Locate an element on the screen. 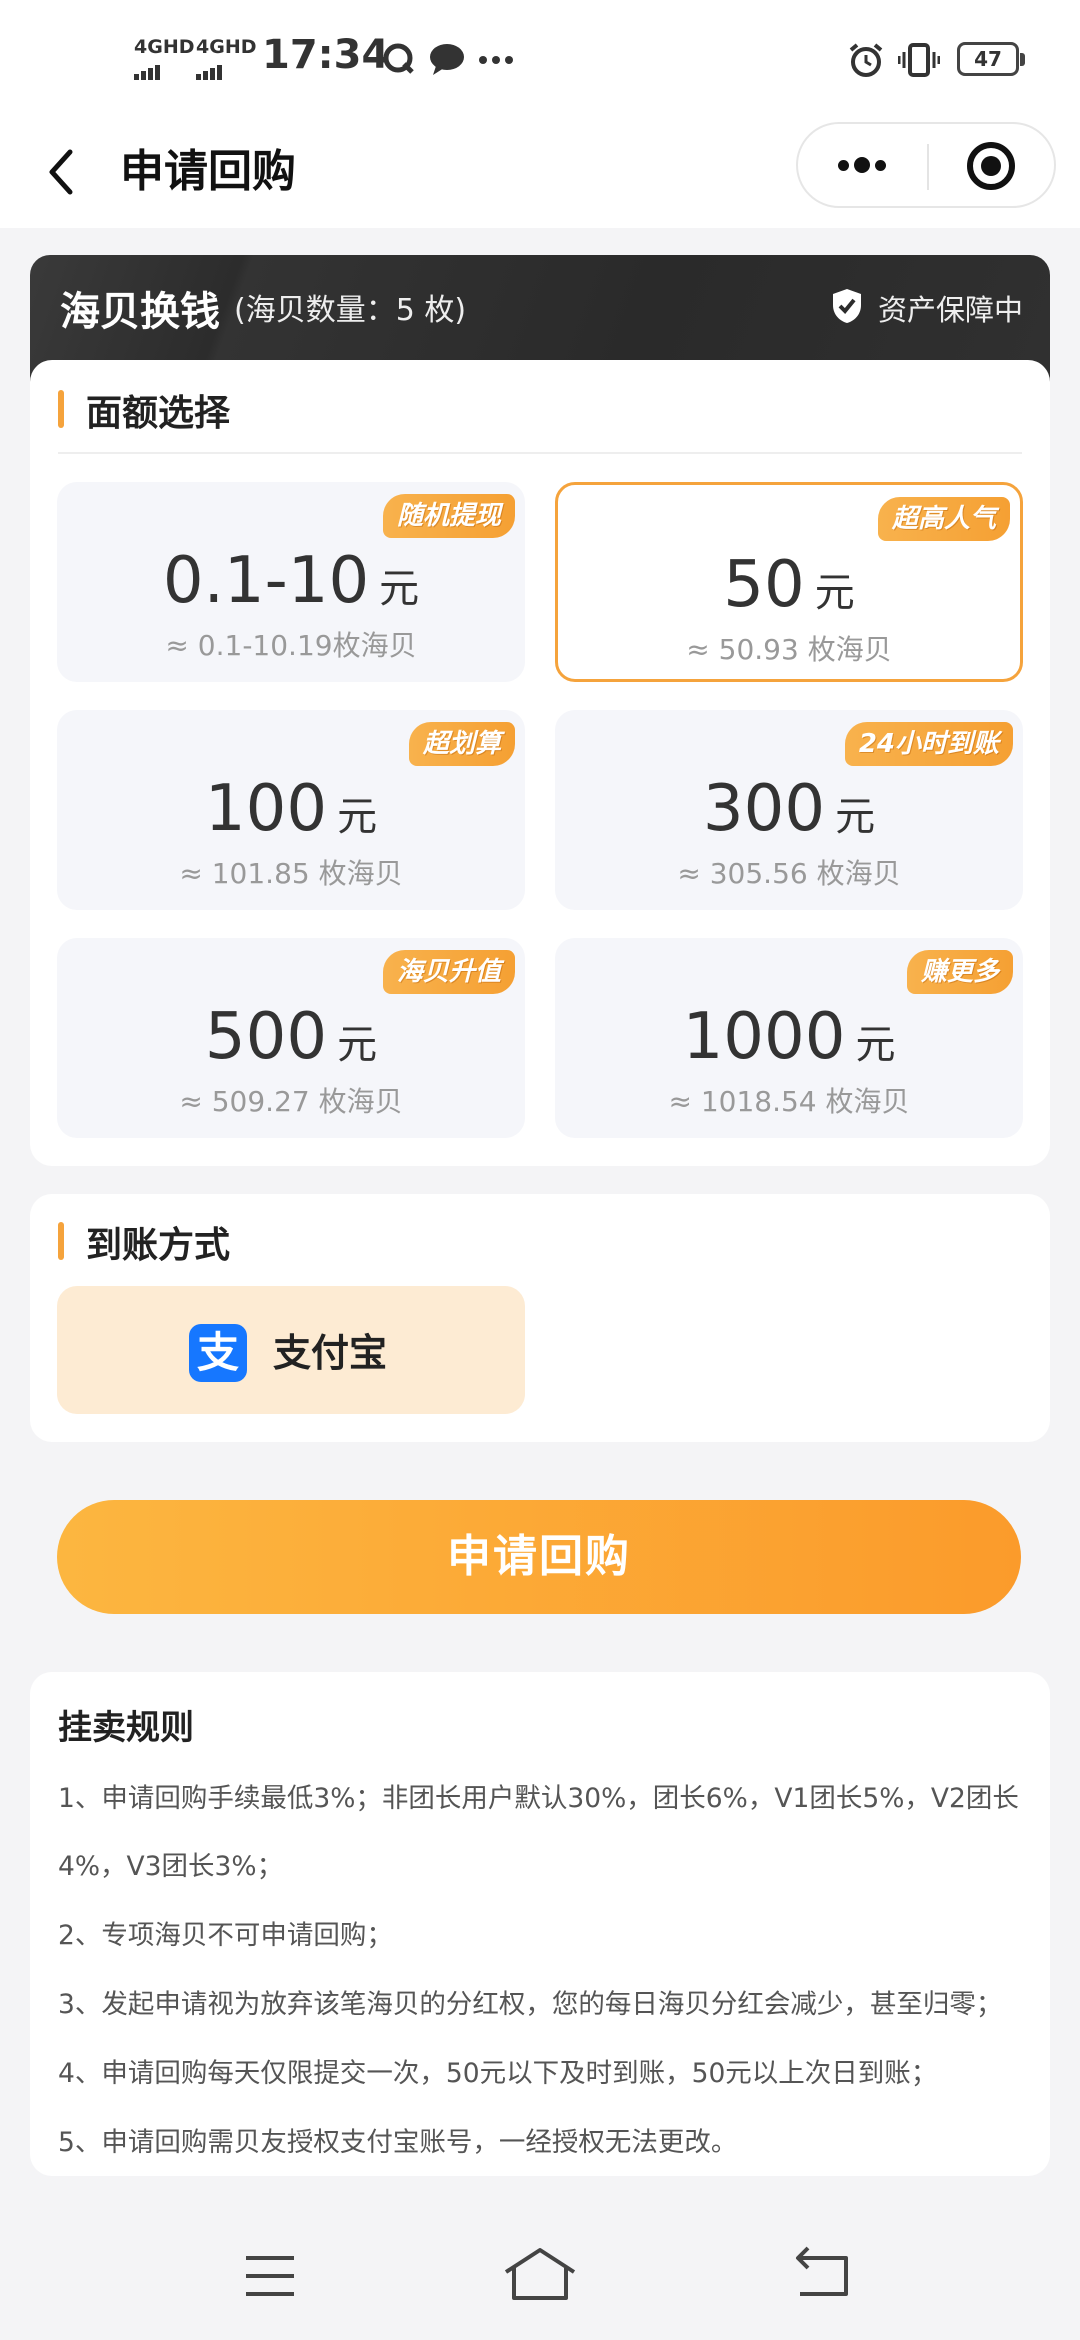  amount-option-0-1-10: 随机提现 0.1-10 元 ≈ 0.1-10.19枚海贝 is located at coordinates (291, 582).